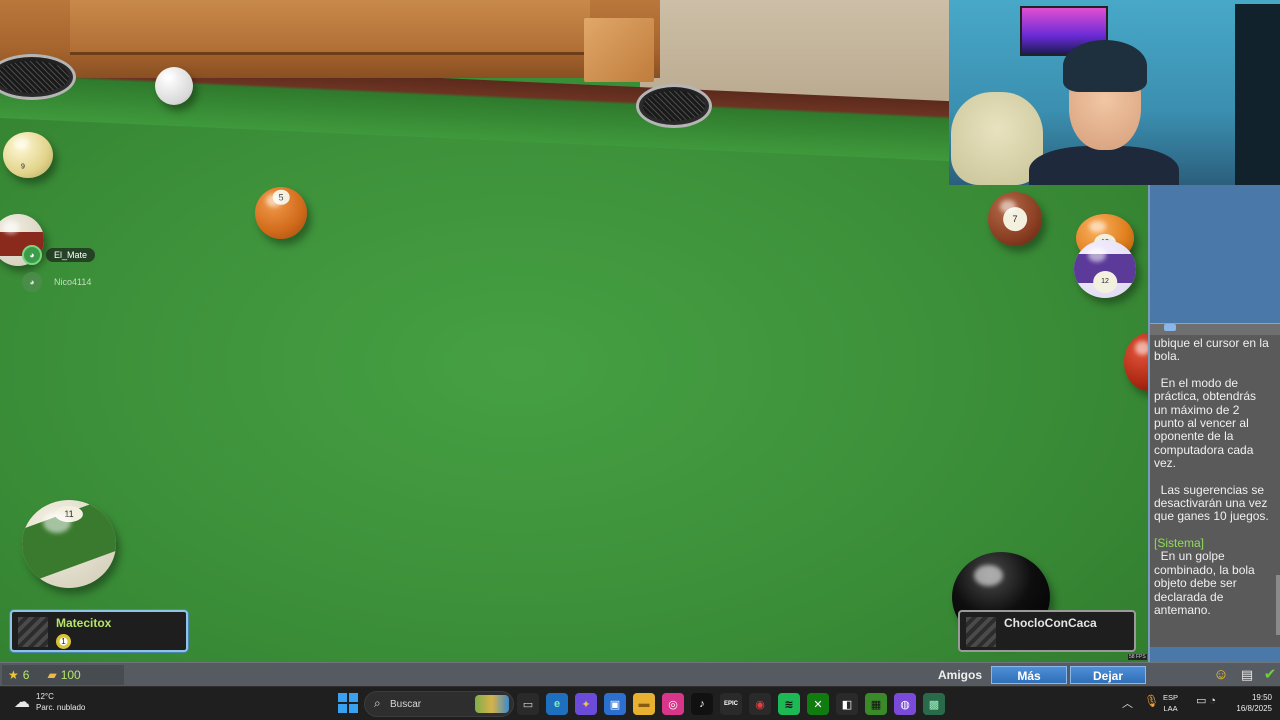 This screenshot has width=1280, height=720. Describe the element at coordinates (1215, 254) in the screenshot. I see `side-panel-header` at that location.